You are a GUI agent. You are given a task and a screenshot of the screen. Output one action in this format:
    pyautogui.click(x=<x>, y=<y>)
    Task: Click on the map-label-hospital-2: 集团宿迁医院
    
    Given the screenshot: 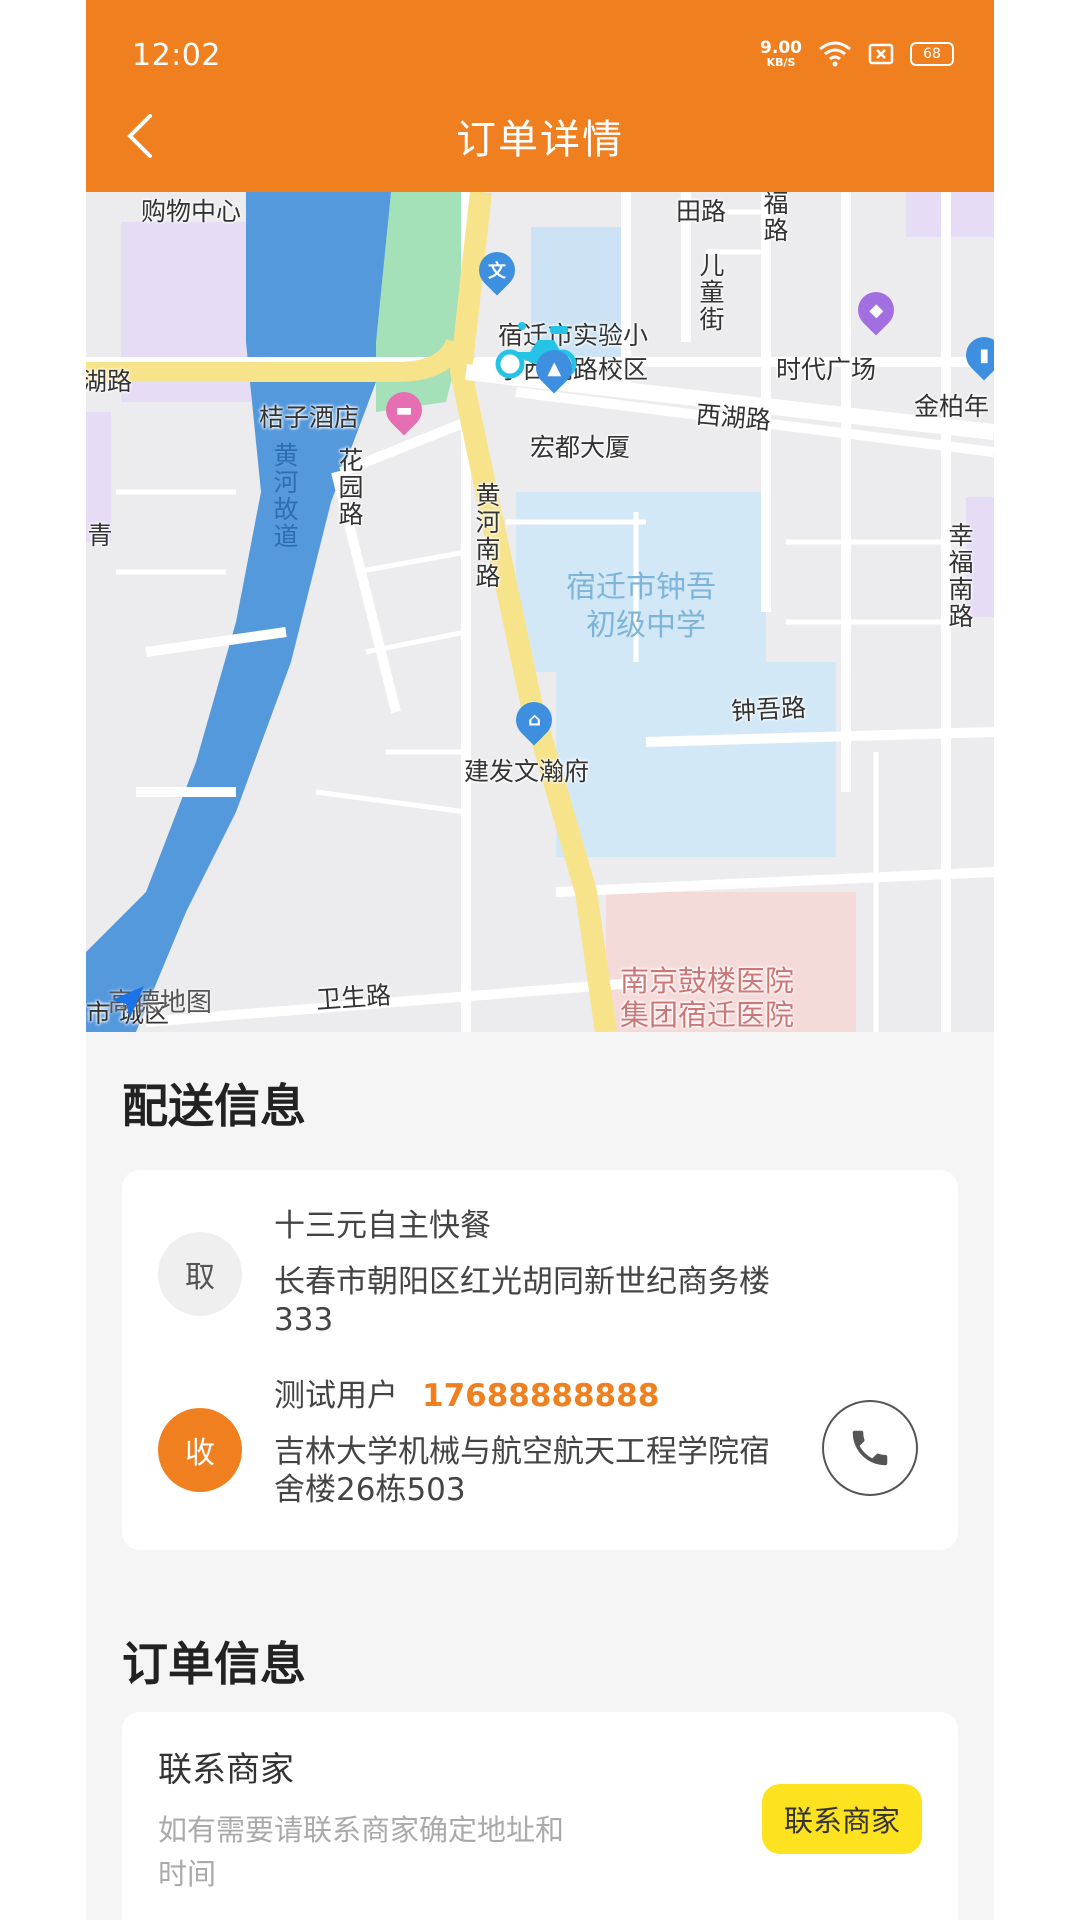 What is the action you would take?
    pyautogui.click(x=707, y=1015)
    